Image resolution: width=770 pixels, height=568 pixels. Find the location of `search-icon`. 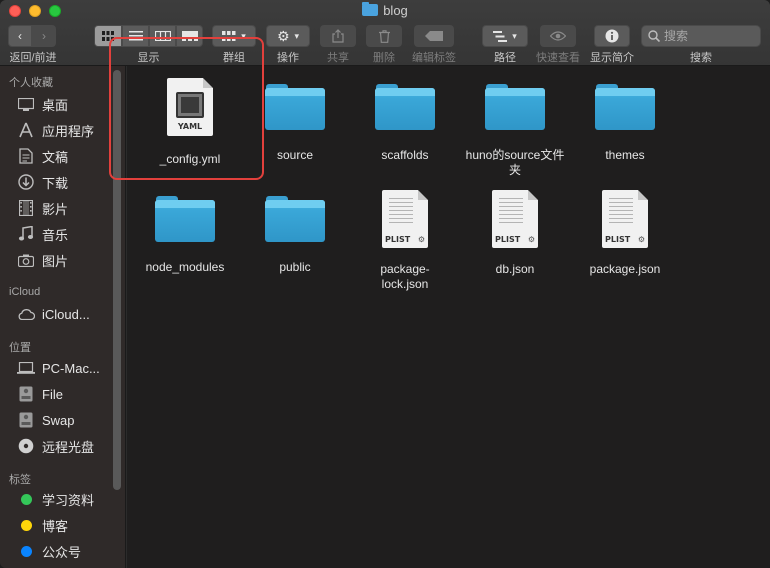

search-icon is located at coordinates (654, 36).